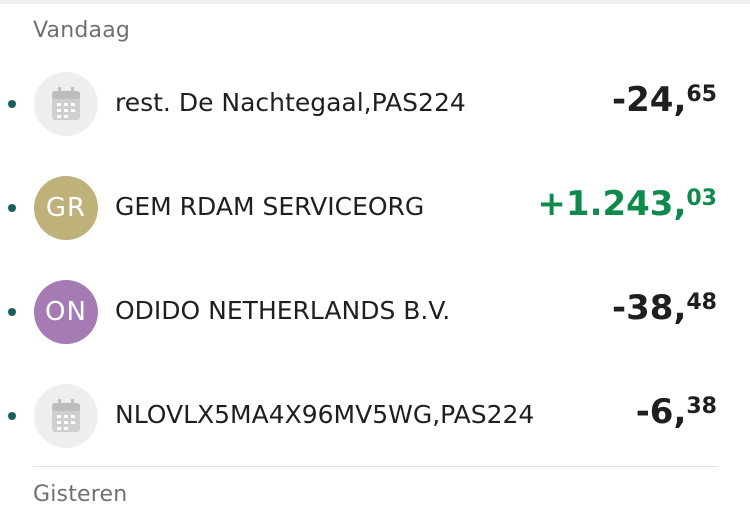 The width and height of the screenshot is (750, 507). Describe the element at coordinates (649, 100) in the screenshot. I see `amount-main: -24,` at that location.